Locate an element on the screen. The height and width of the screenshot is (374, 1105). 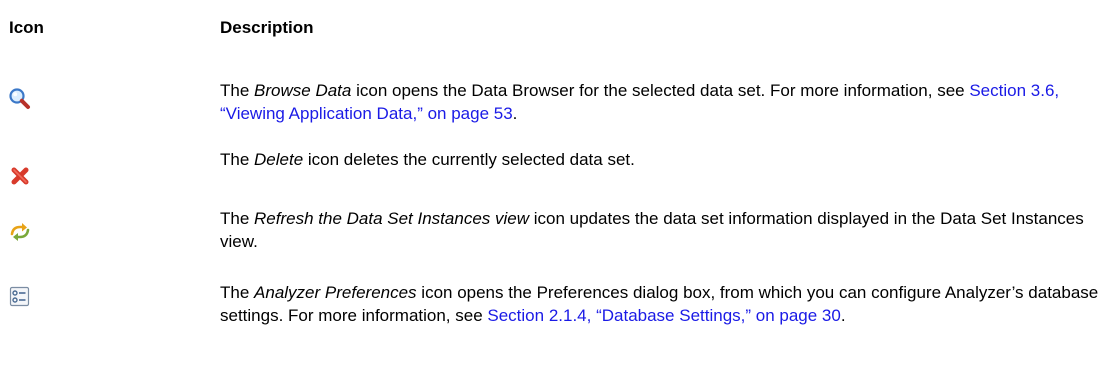
icon-name: Analyzer Preferences is located at coordinates (335, 292).